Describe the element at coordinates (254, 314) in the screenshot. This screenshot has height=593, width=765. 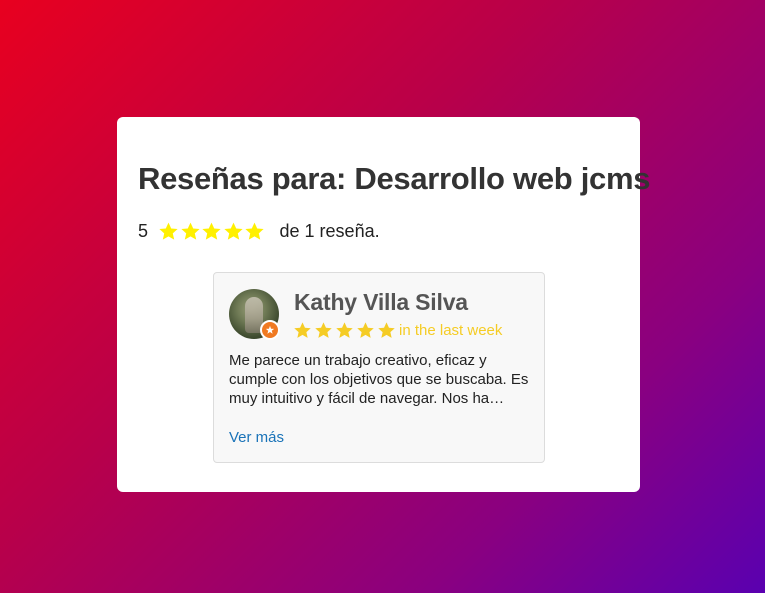
I see `avatar` at that location.